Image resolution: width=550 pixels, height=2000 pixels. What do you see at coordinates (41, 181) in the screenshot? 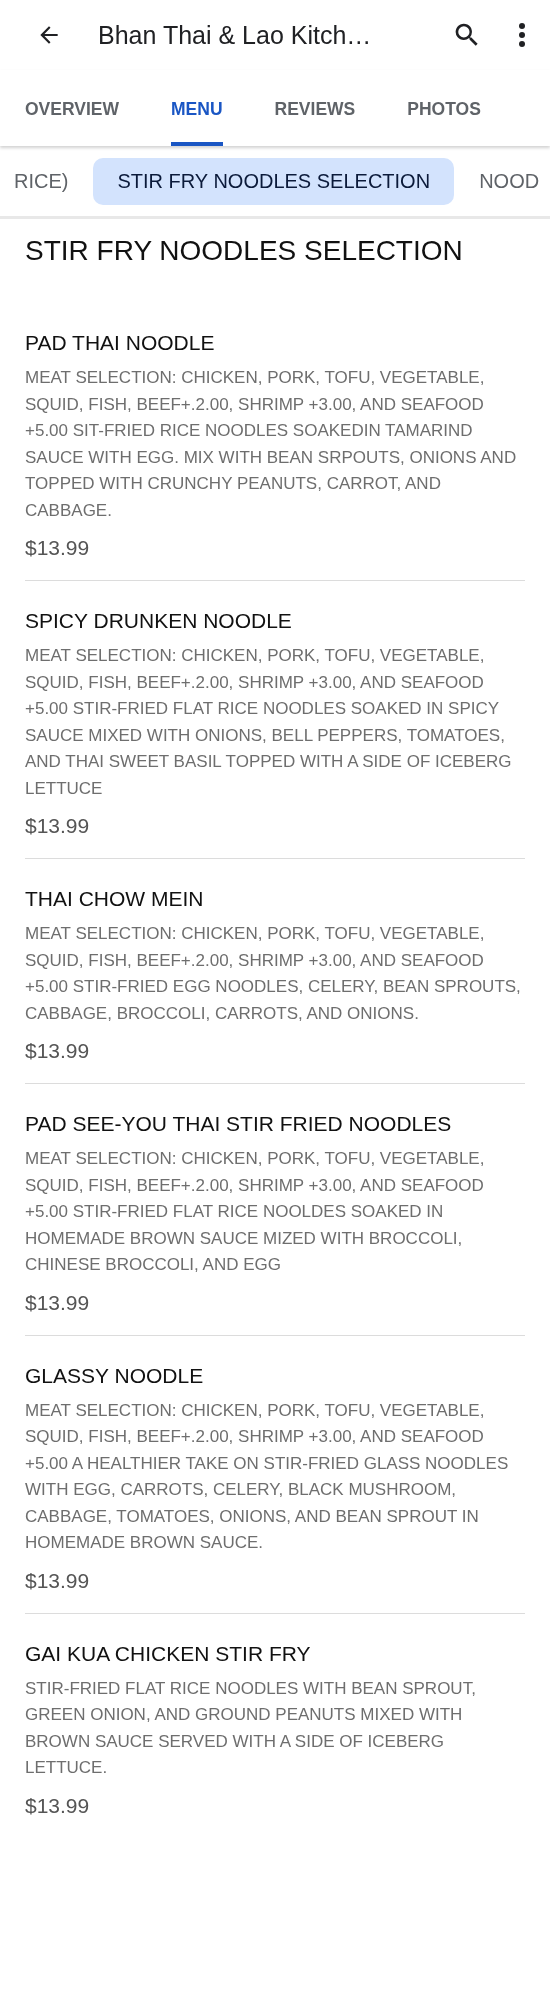
I see `category-chip: RICE)` at bounding box center [41, 181].